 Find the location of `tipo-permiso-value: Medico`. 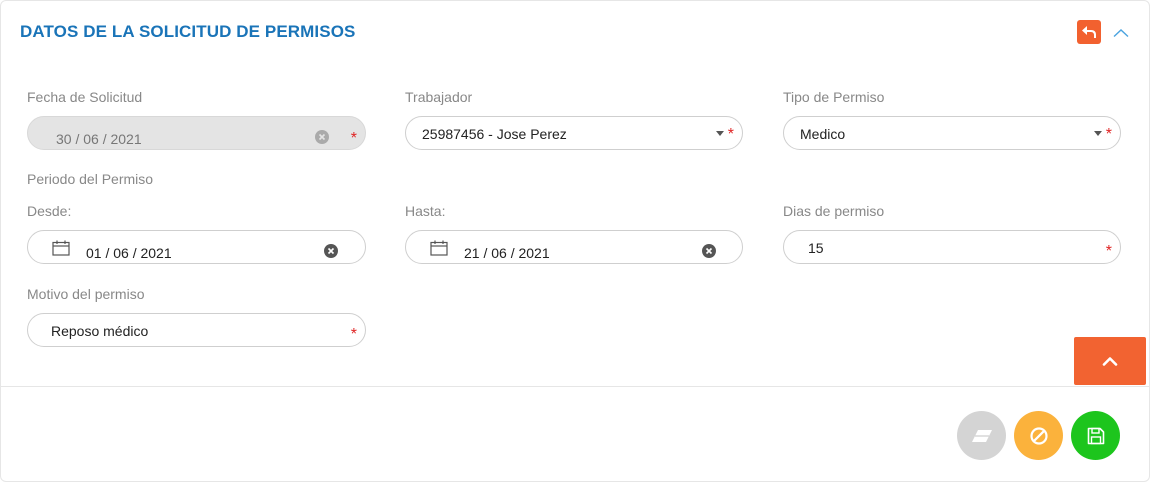

tipo-permiso-value: Medico is located at coordinates (823, 134).